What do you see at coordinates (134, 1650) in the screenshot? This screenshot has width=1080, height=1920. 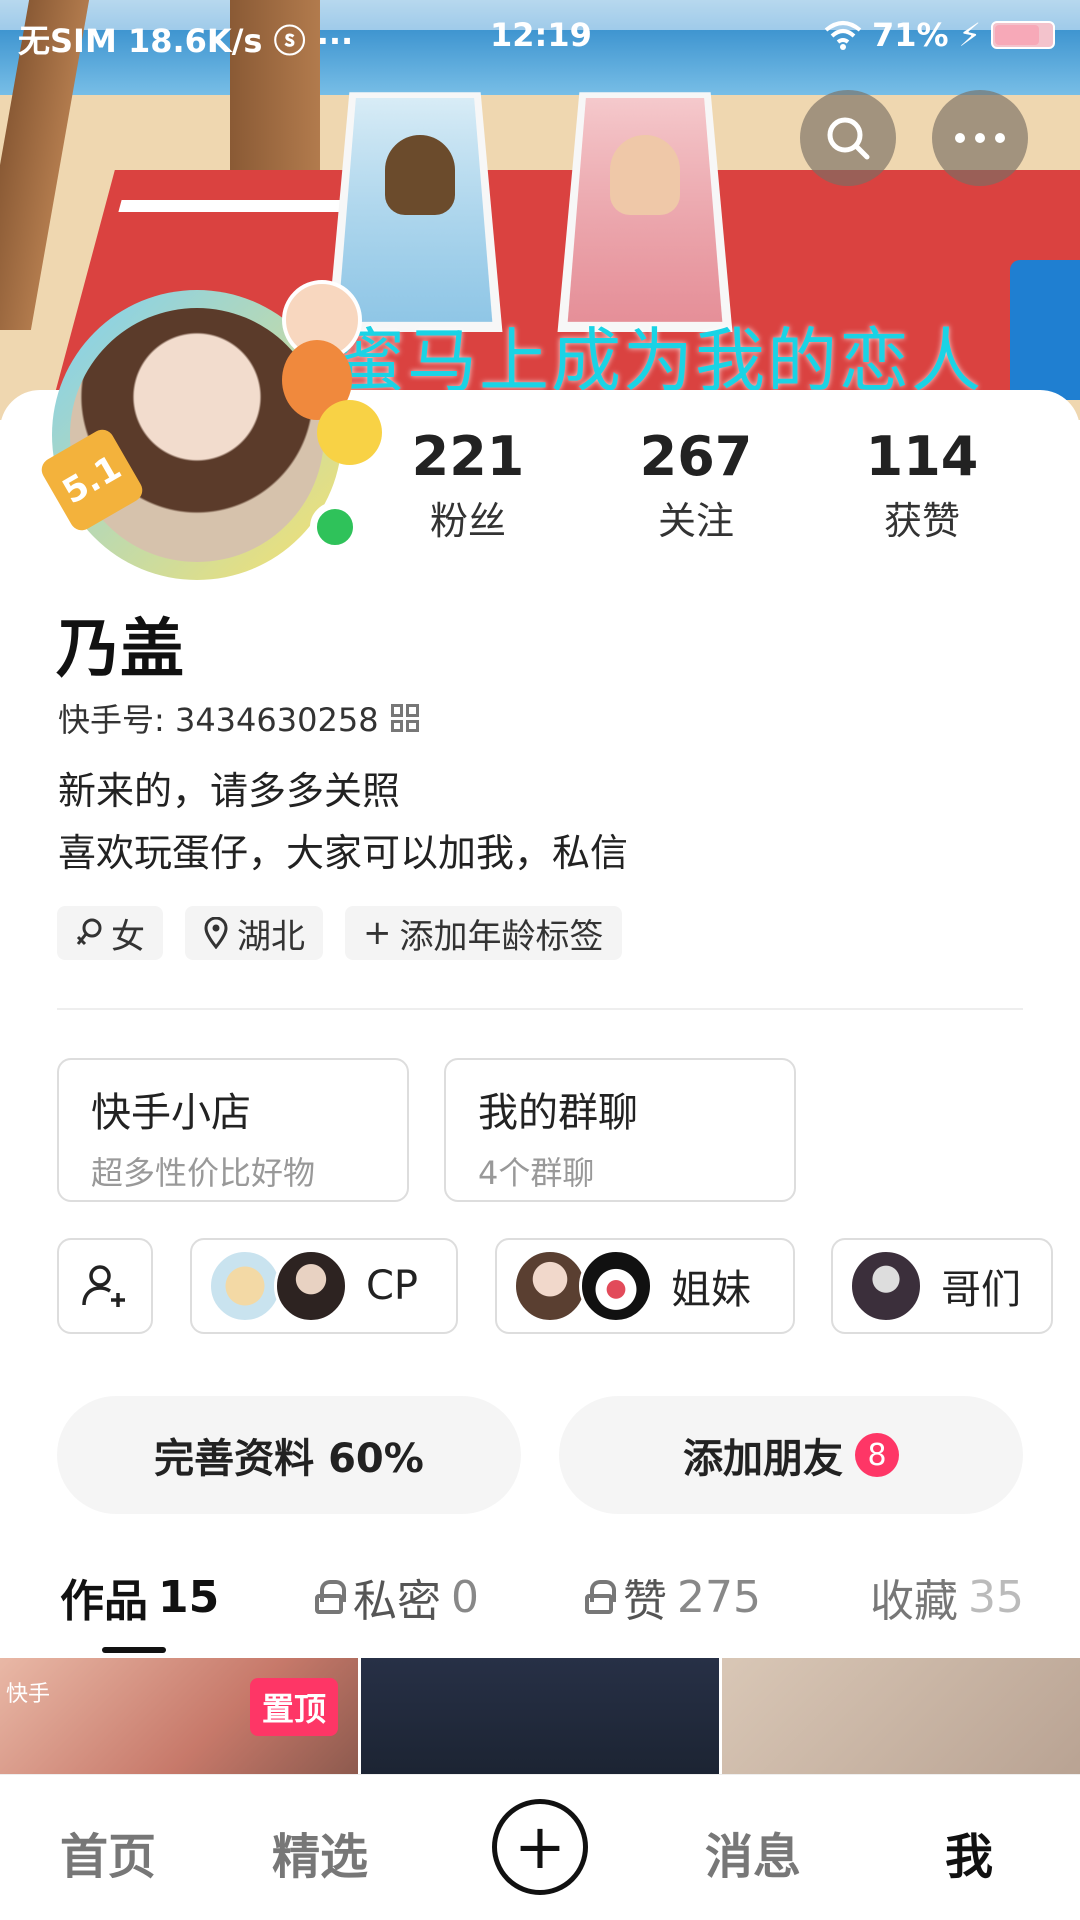 I see `tab-indicator` at bounding box center [134, 1650].